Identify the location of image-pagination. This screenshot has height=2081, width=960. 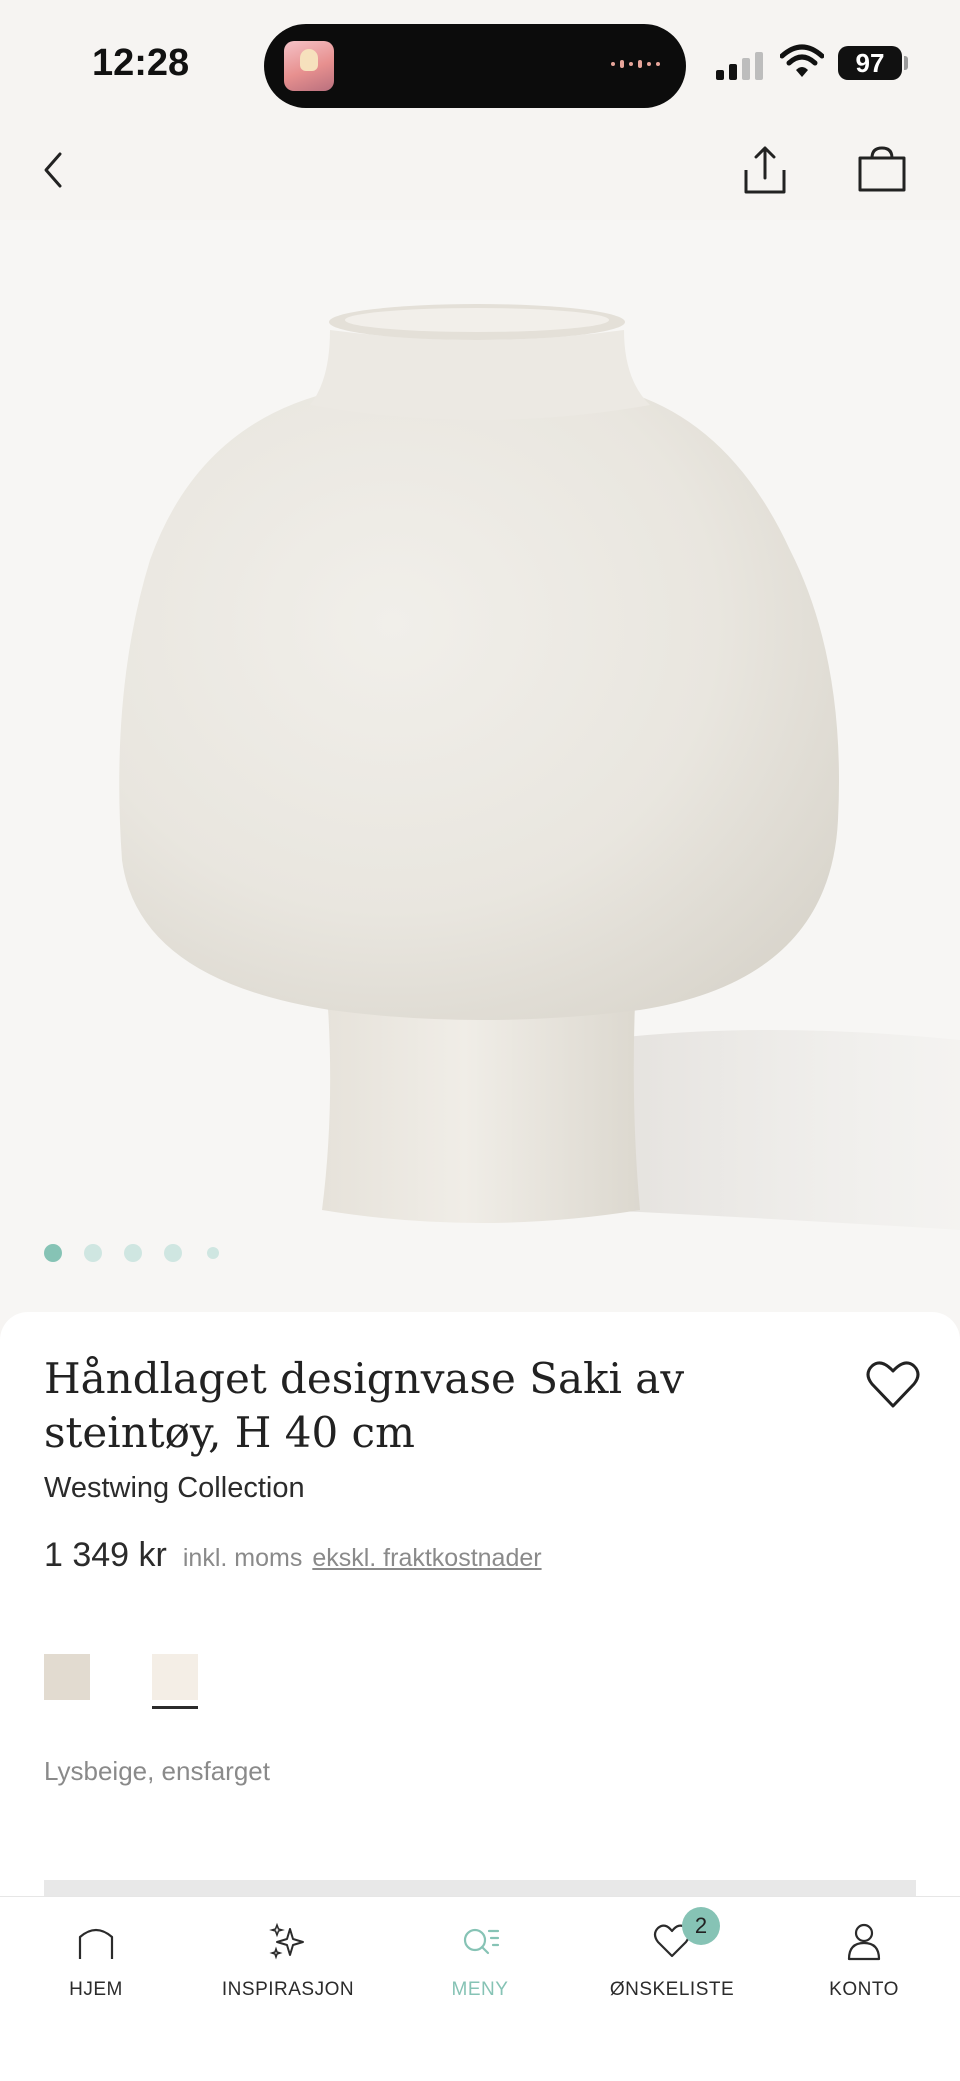
(131, 1253).